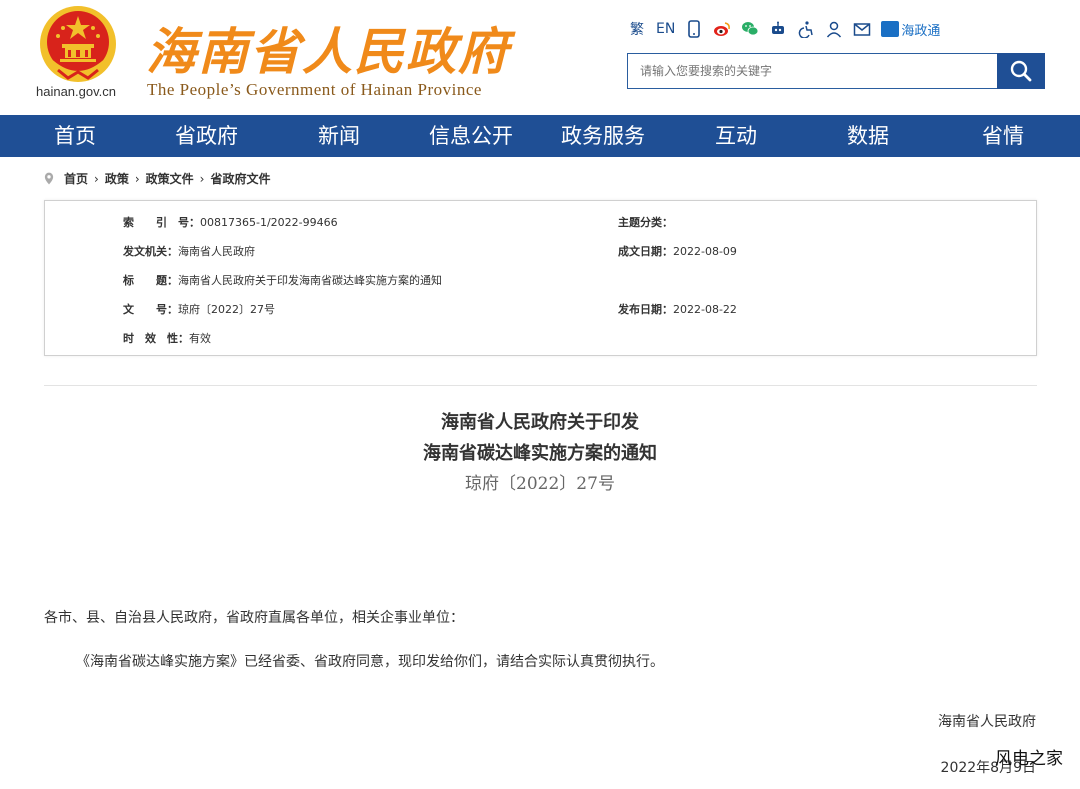 The image size is (1080, 789). I want to click on nav-item-home: 首页, so click(75, 136).